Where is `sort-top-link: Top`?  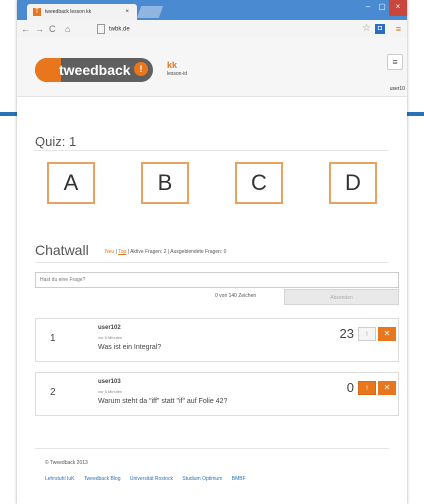
sort-top-link: Top is located at coordinates (122, 252).